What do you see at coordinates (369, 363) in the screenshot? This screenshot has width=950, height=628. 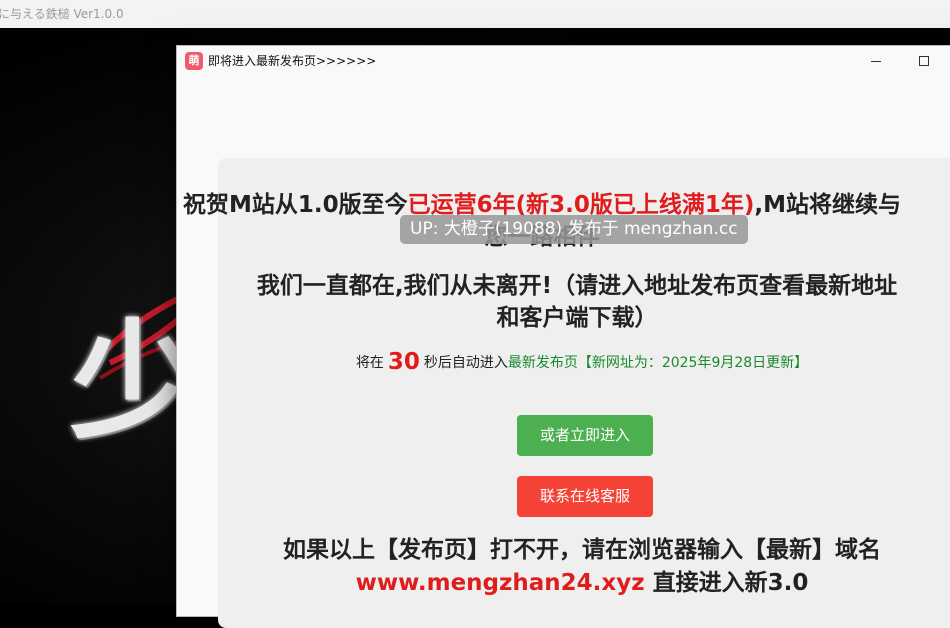 I see `countdown-prefix: 将在` at bounding box center [369, 363].